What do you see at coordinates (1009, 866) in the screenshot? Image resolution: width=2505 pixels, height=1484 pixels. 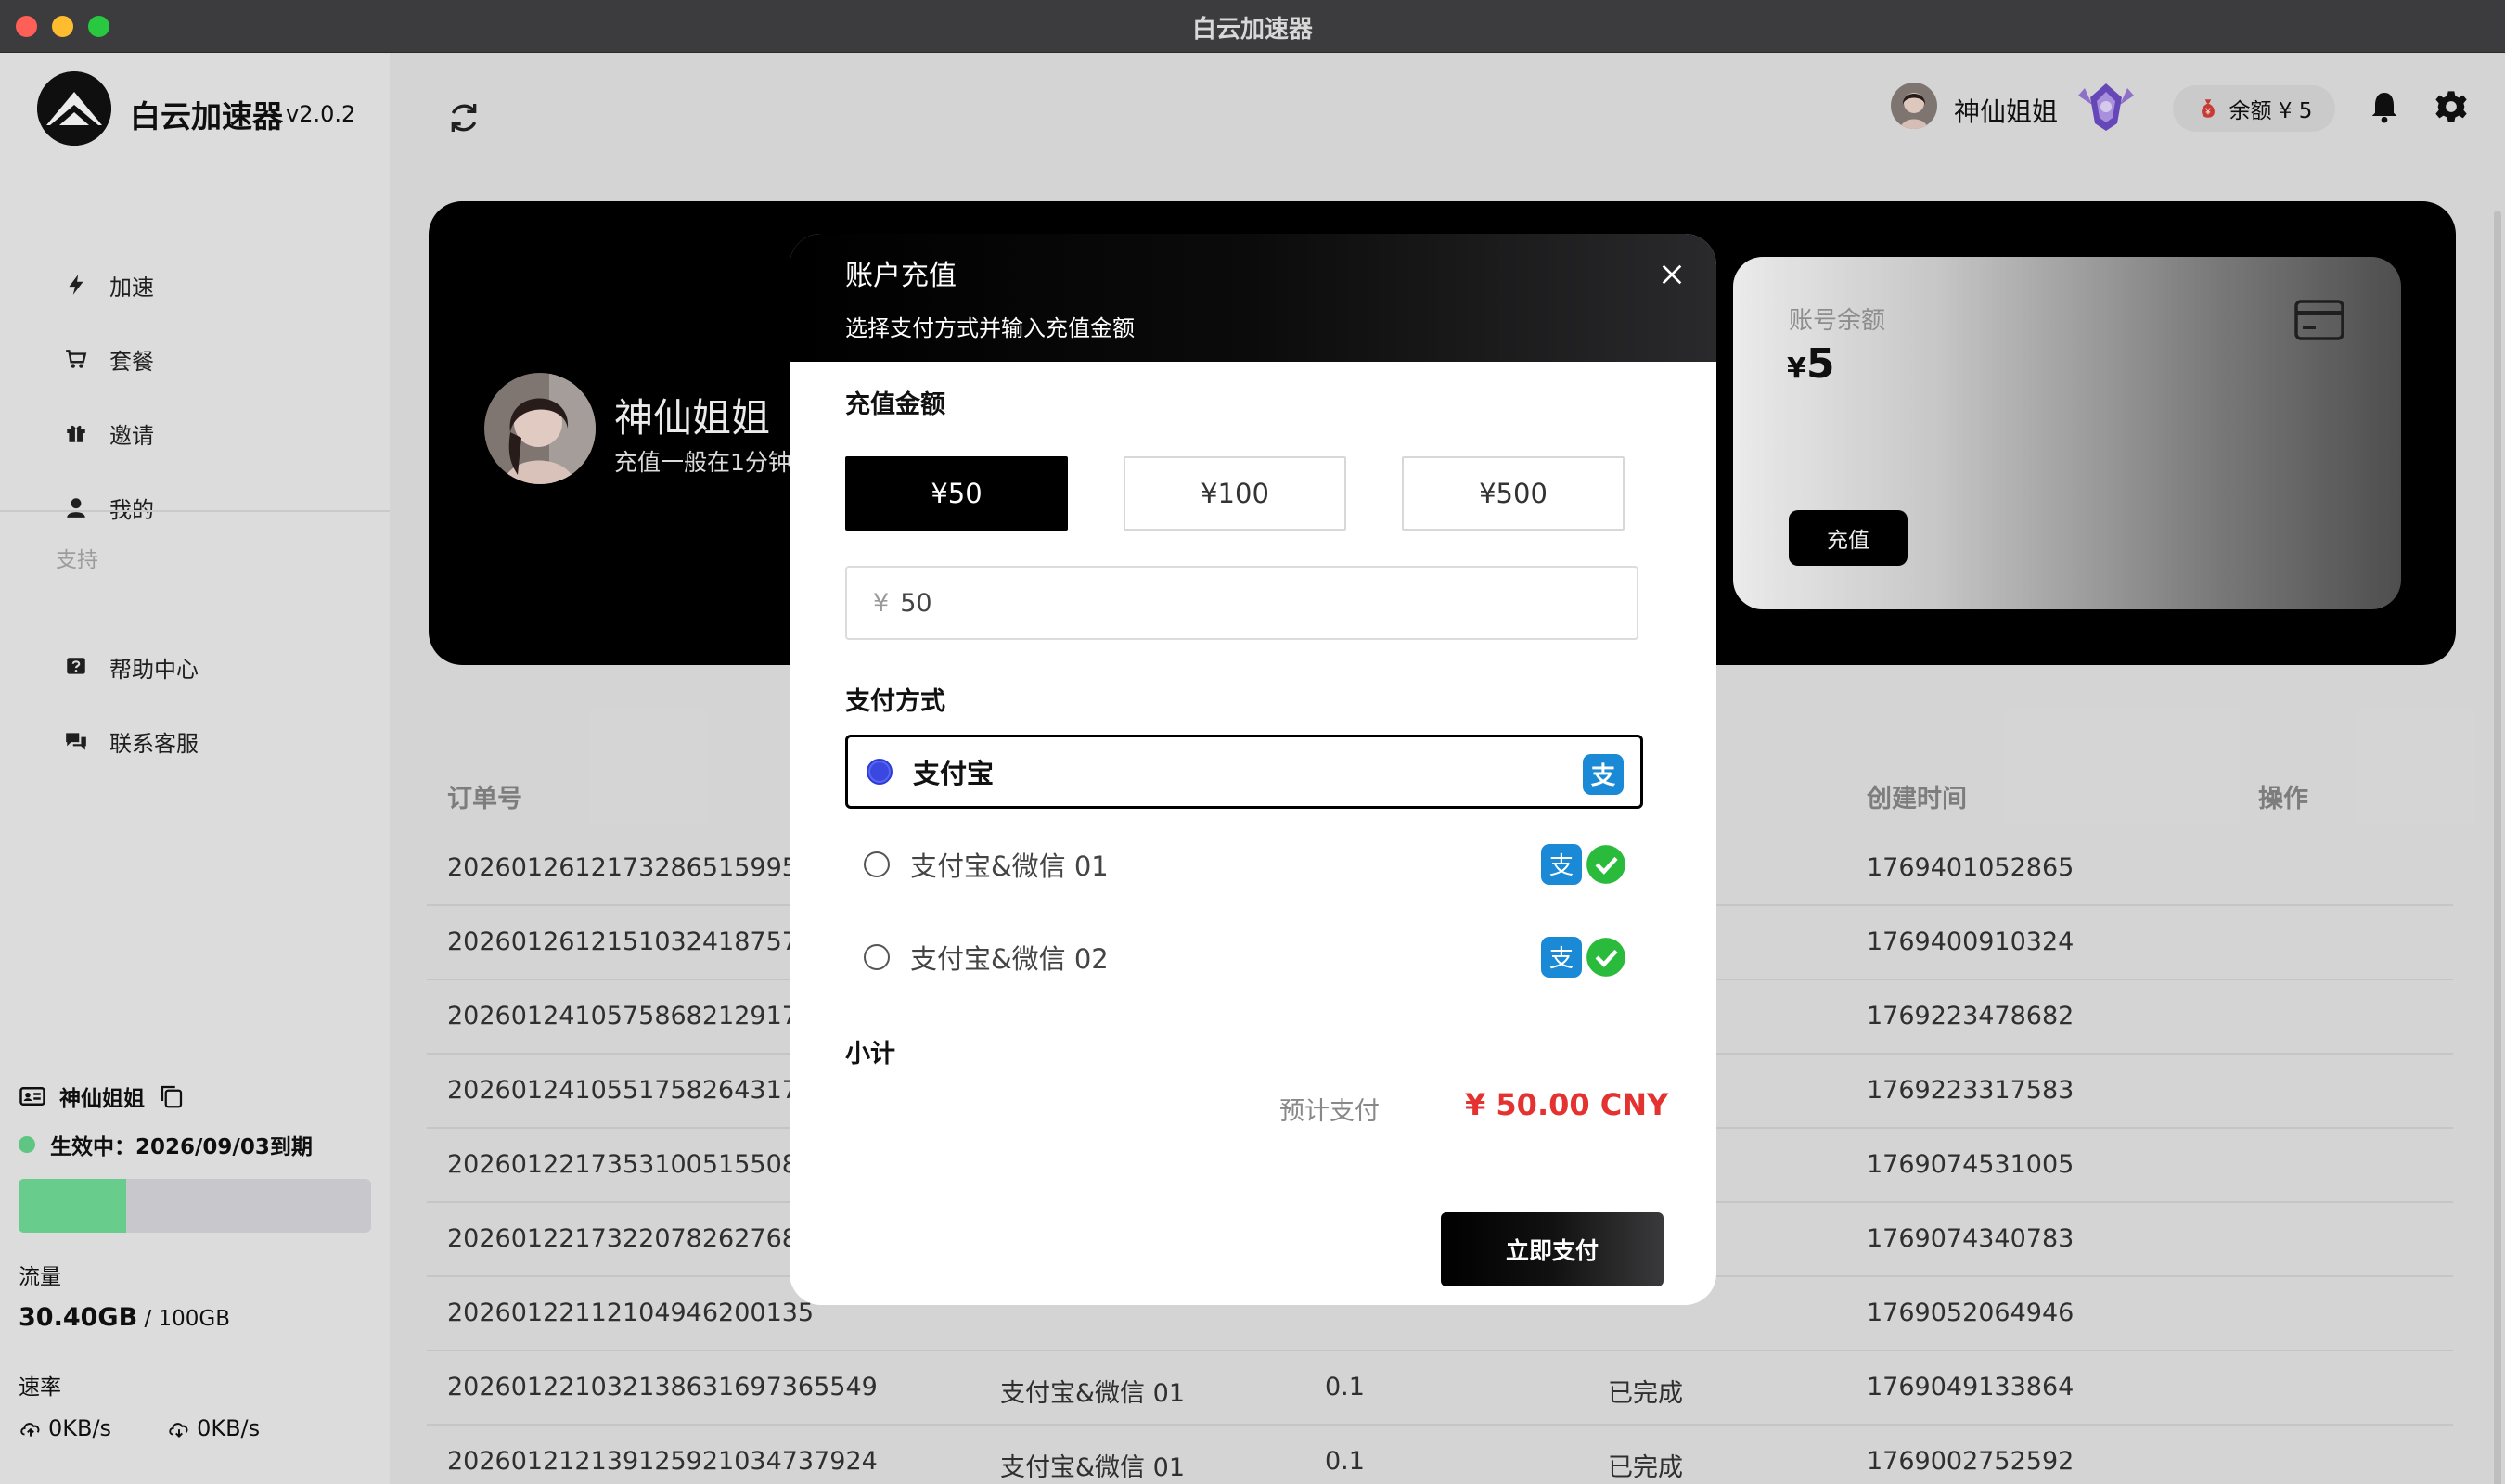 I see `payment-option-label: 支付宝&微信 01` at bounding box center [1009, 866].